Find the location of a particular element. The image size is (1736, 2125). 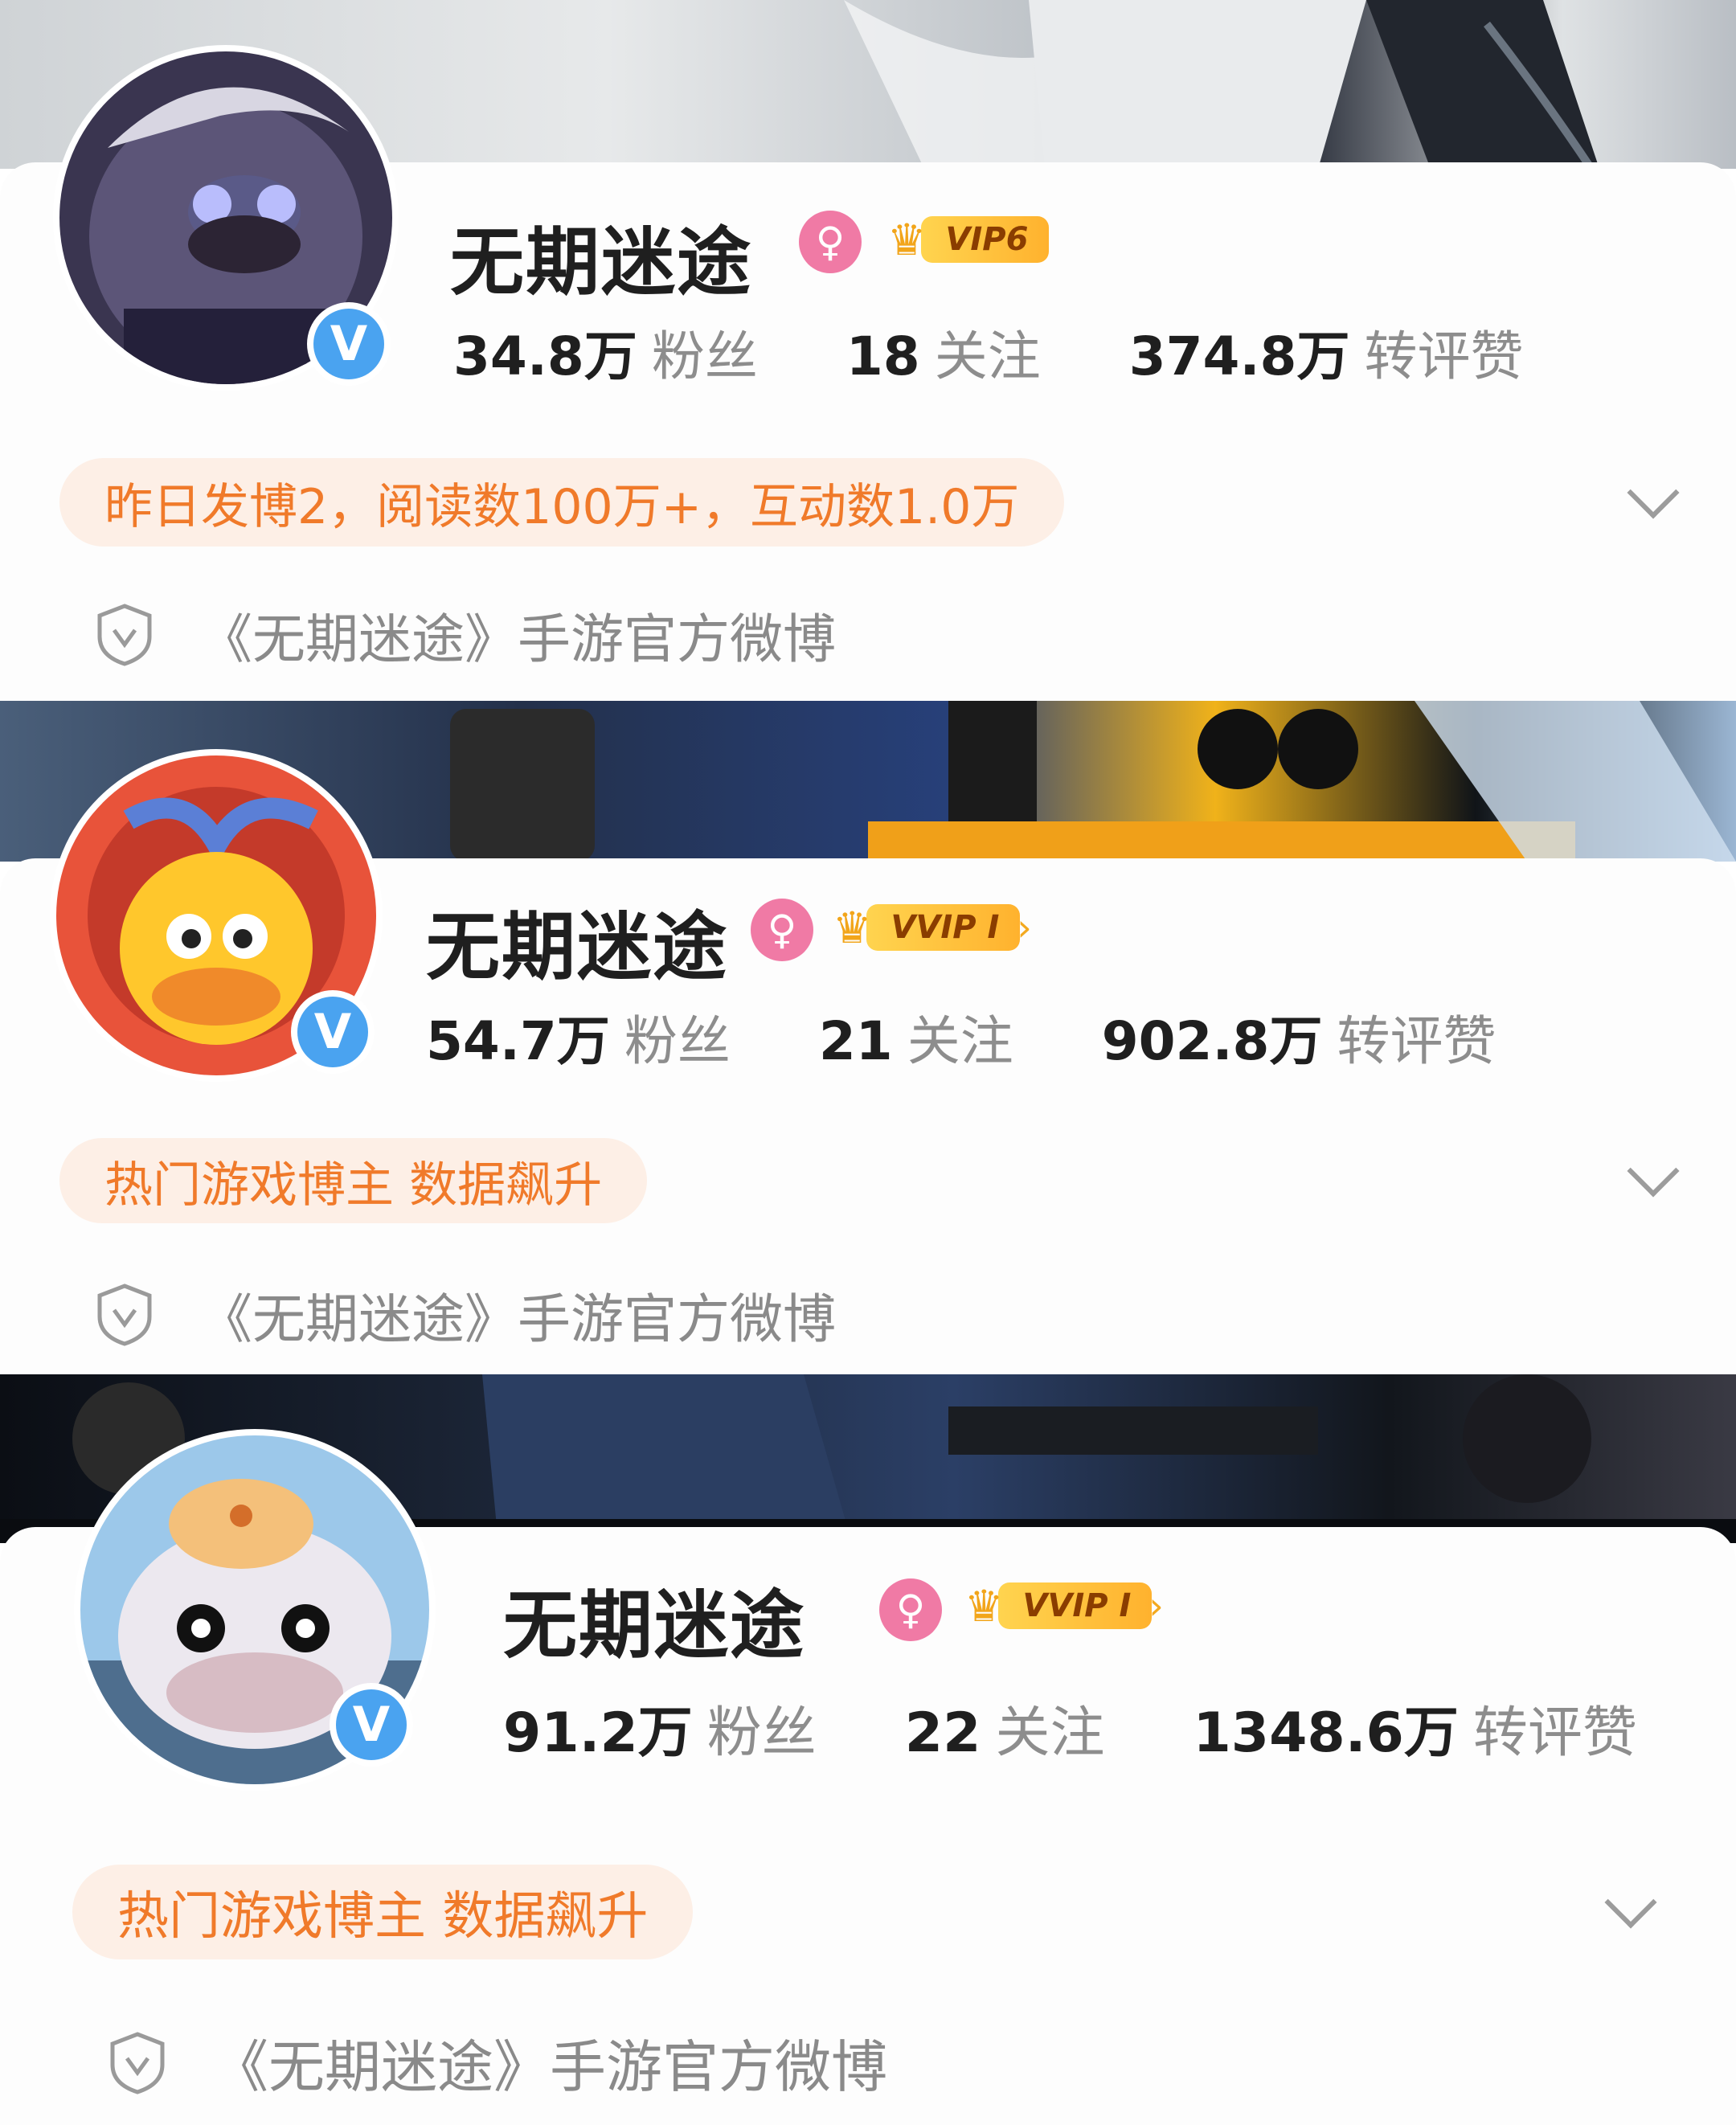

followers-count: 91.2万 is located at coordinates (598, 1733).